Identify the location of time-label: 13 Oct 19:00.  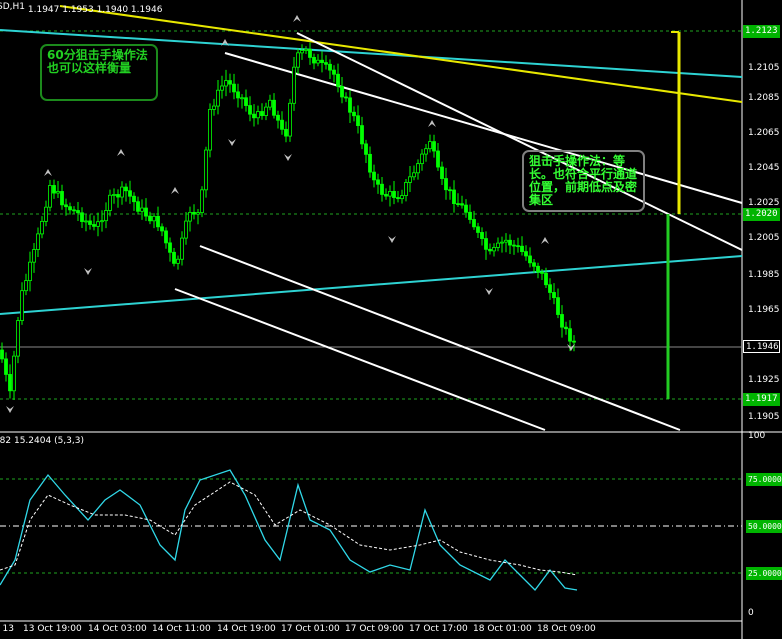
(52, 629).